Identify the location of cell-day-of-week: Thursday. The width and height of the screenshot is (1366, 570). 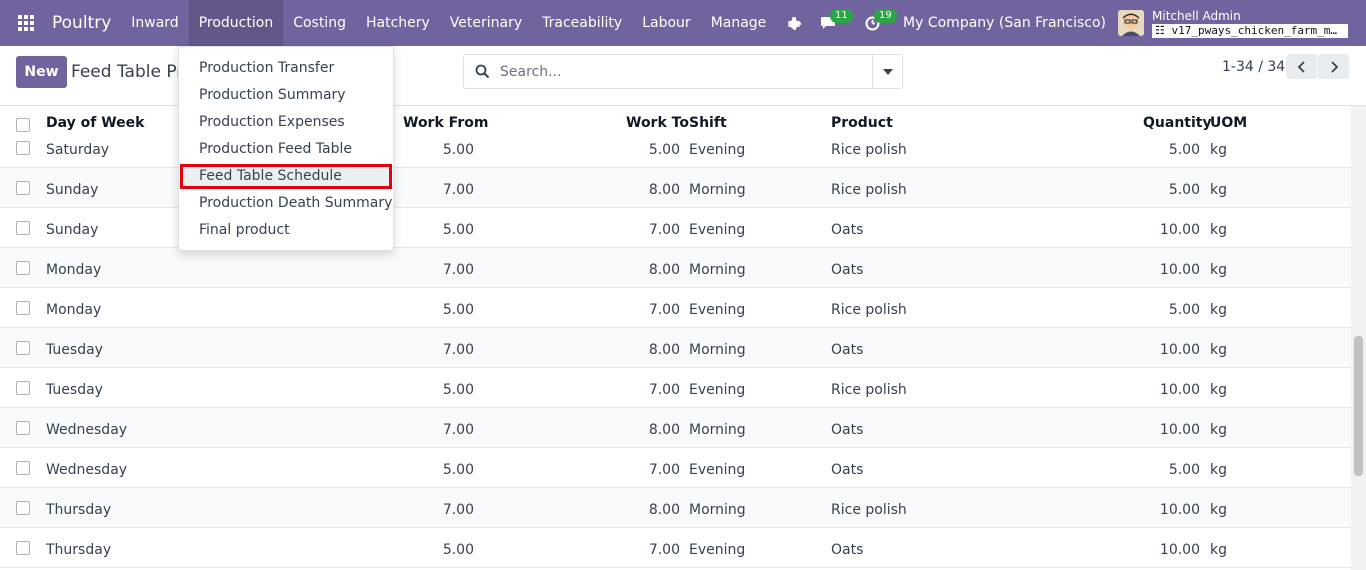
(79, 550).